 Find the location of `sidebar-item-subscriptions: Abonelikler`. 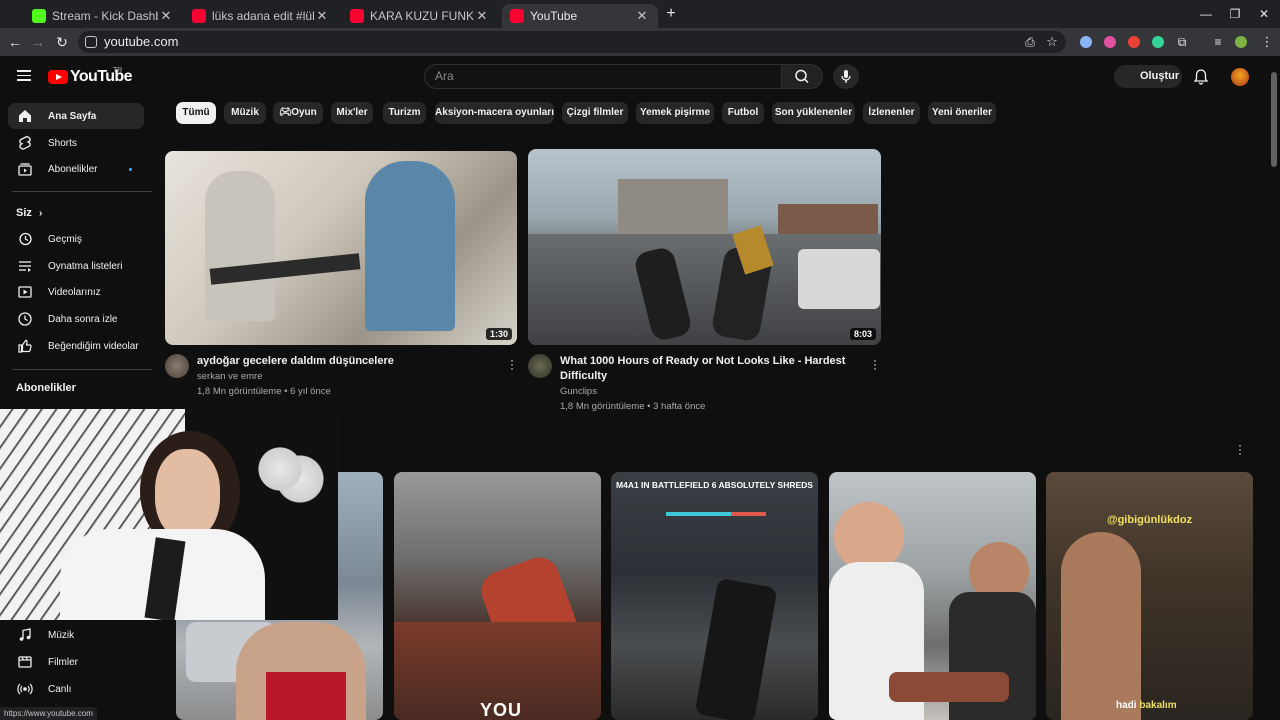

sidebar-item-subscriptions: Abonelikler is located at coordinates (76, 169).